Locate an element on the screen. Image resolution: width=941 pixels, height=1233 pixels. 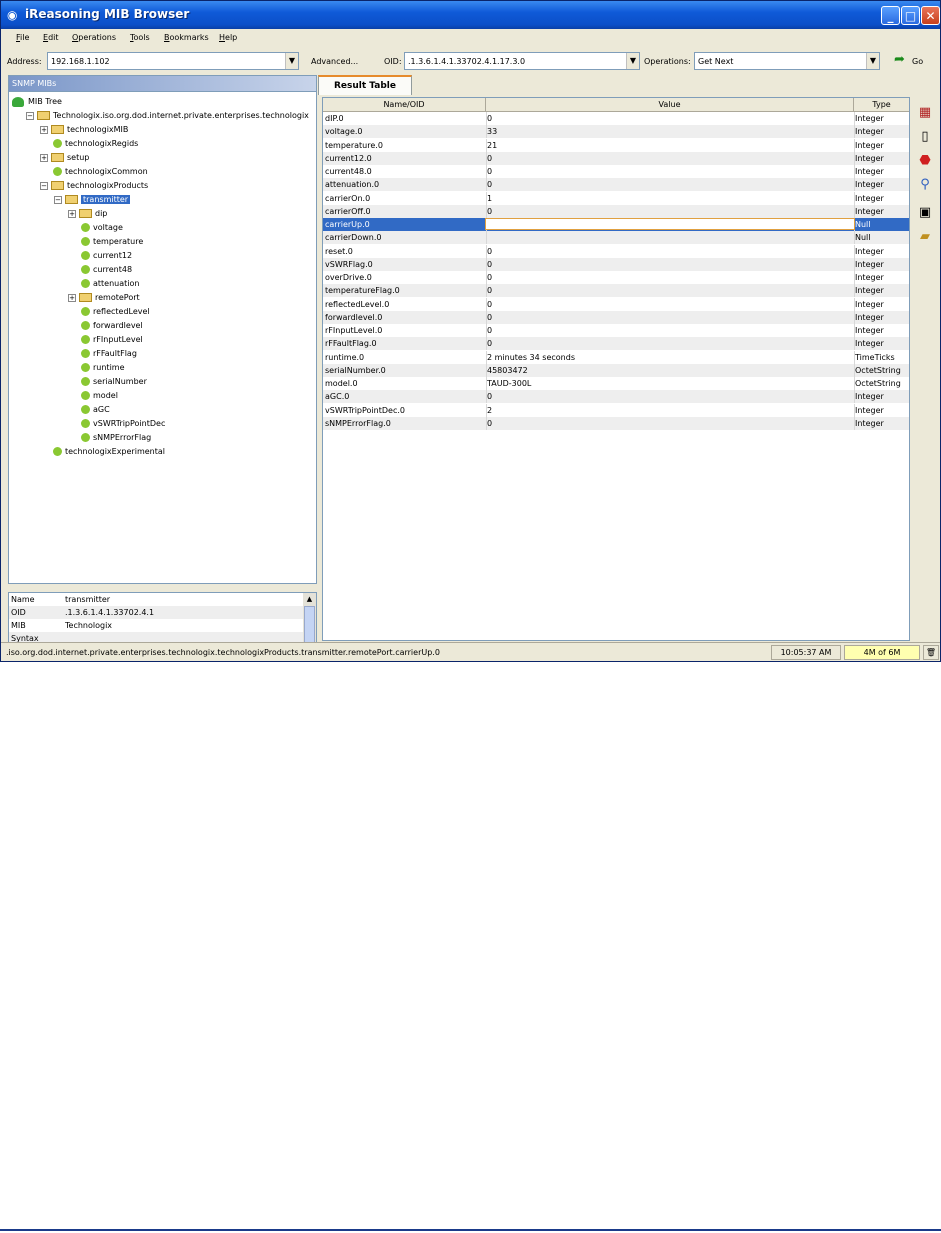
tree-item: + setup is located at coordinates (64, 157).